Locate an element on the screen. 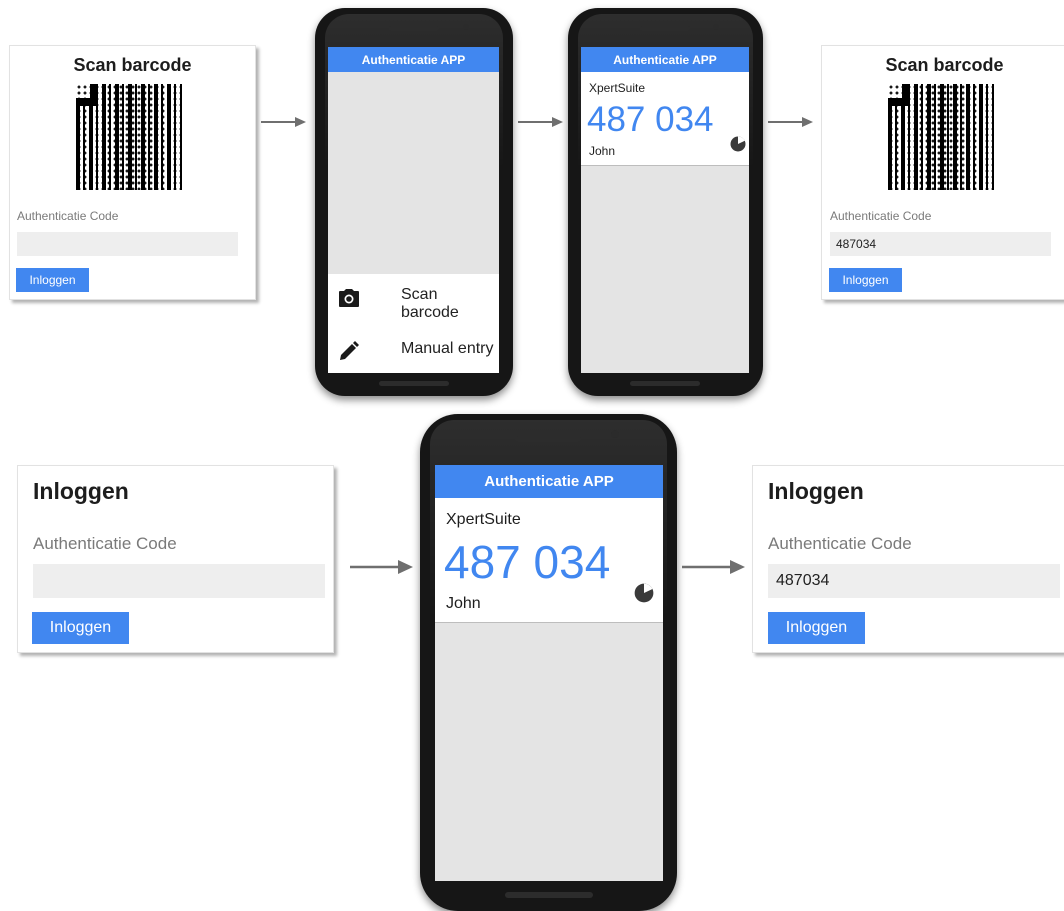 The width and height of the screenshot is (1064, 911). login-card: Inloggen Authenticatie Code Inloggen is located at coordinates (175, 559).